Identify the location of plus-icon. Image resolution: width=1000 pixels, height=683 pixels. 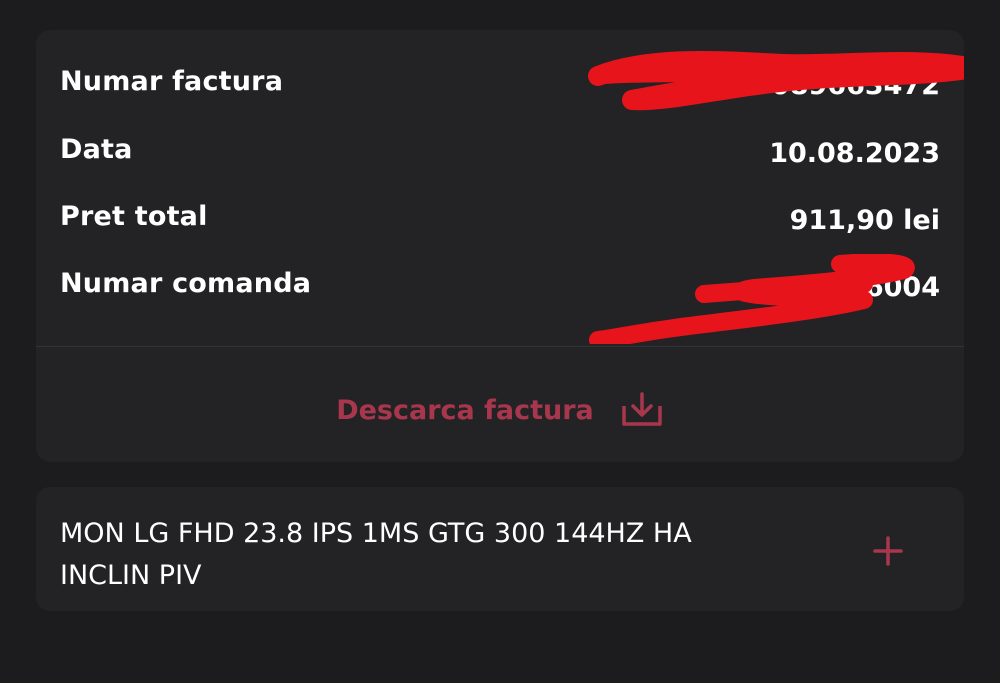
(888, 551).